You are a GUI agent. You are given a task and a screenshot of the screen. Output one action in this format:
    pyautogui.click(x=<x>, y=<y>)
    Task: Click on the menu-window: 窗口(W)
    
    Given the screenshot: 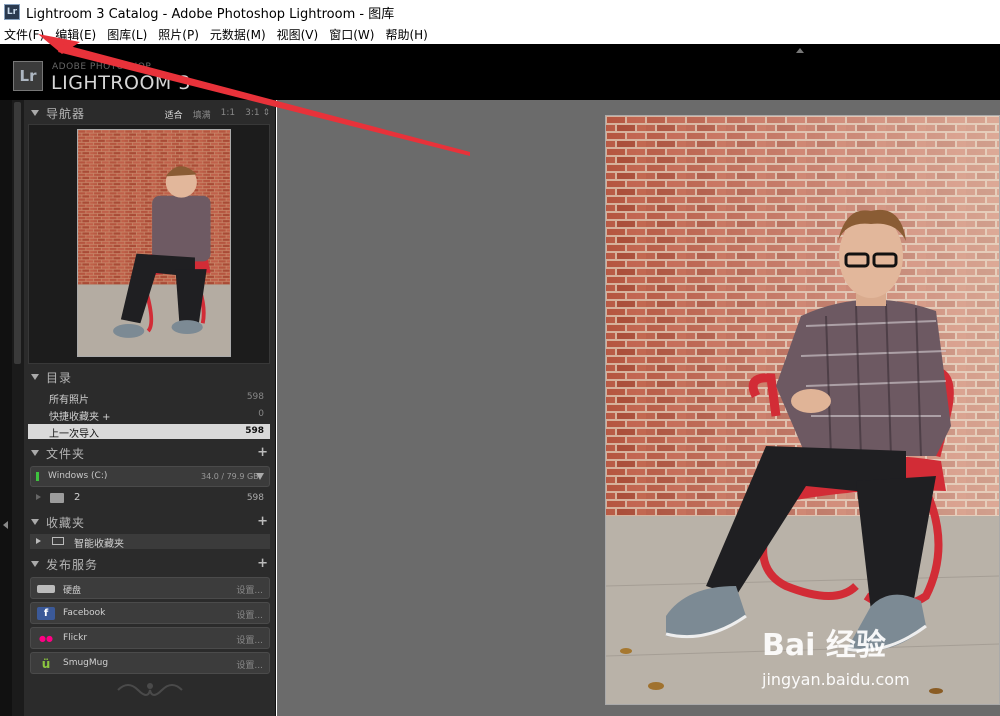 What is the action you would take?
    pyautogui.click(x=351, y=34)
    